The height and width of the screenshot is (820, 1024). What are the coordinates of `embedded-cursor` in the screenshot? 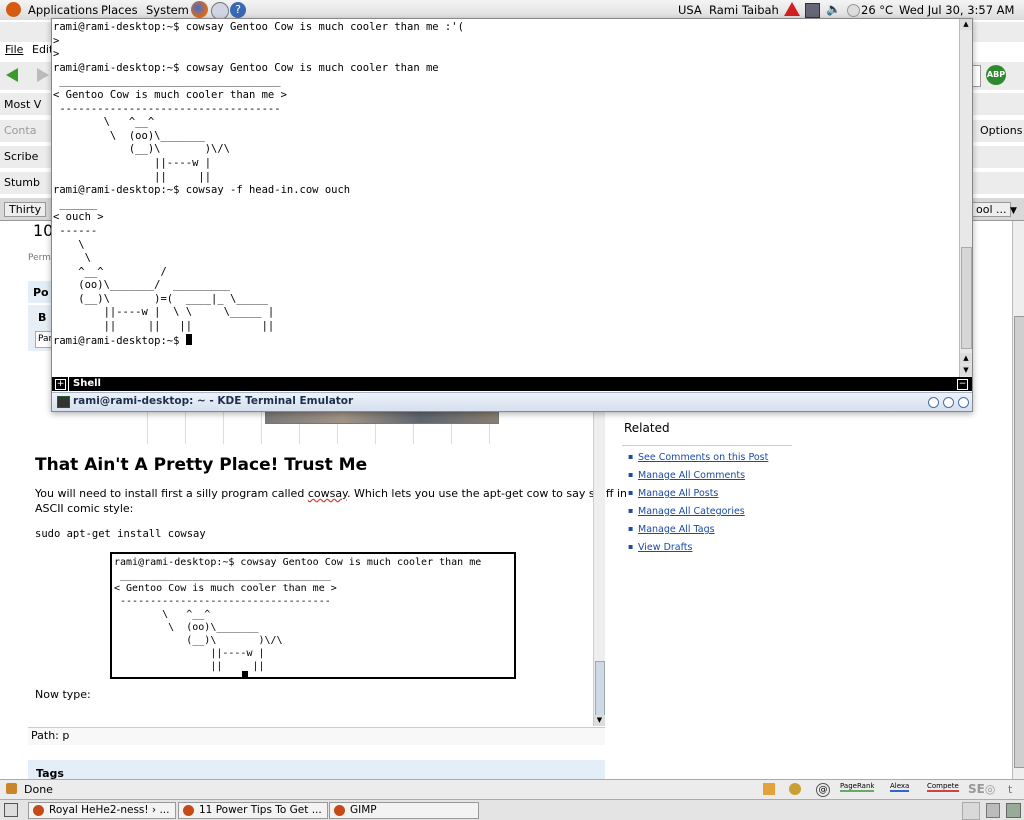 It's located at (245, 674).